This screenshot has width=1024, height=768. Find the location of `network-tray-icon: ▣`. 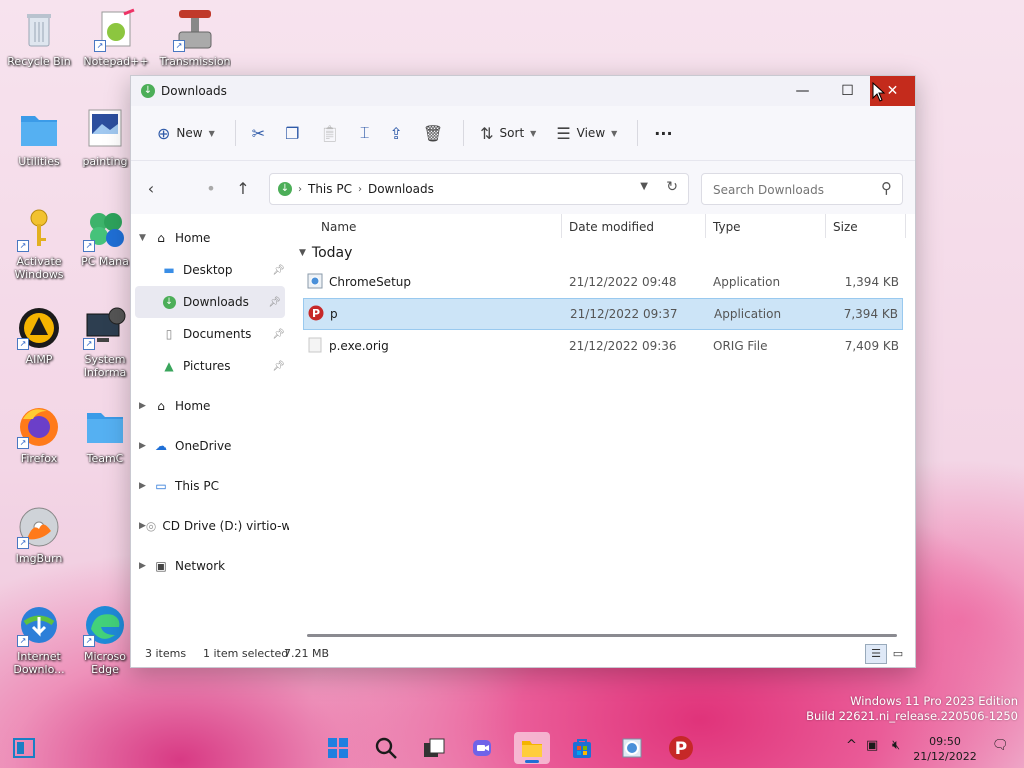

network-tray-icon: ▣ is located at coordinates (872, 745).